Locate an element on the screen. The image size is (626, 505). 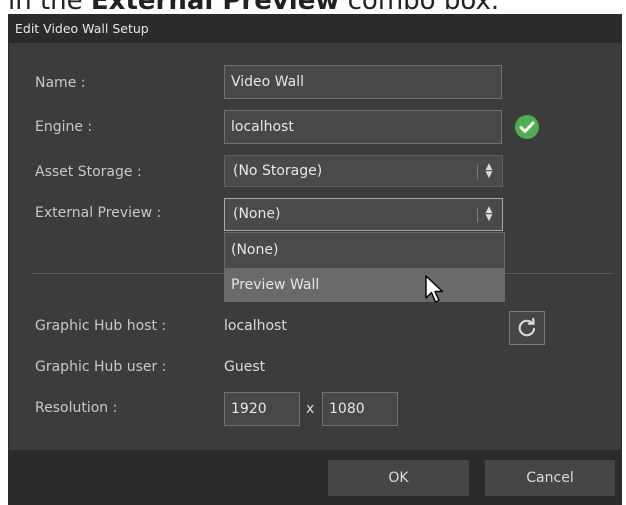
dropdown-option-none: (None) is located at coordinates (364, 250).